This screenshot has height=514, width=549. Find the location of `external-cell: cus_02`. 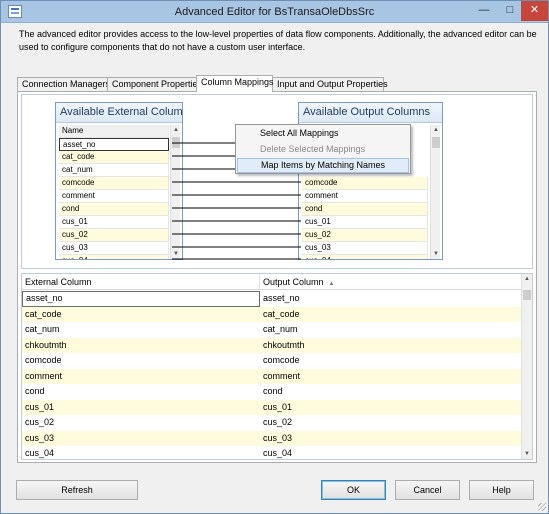

external-cell: cus_02 is located at coordinates (141, 423).